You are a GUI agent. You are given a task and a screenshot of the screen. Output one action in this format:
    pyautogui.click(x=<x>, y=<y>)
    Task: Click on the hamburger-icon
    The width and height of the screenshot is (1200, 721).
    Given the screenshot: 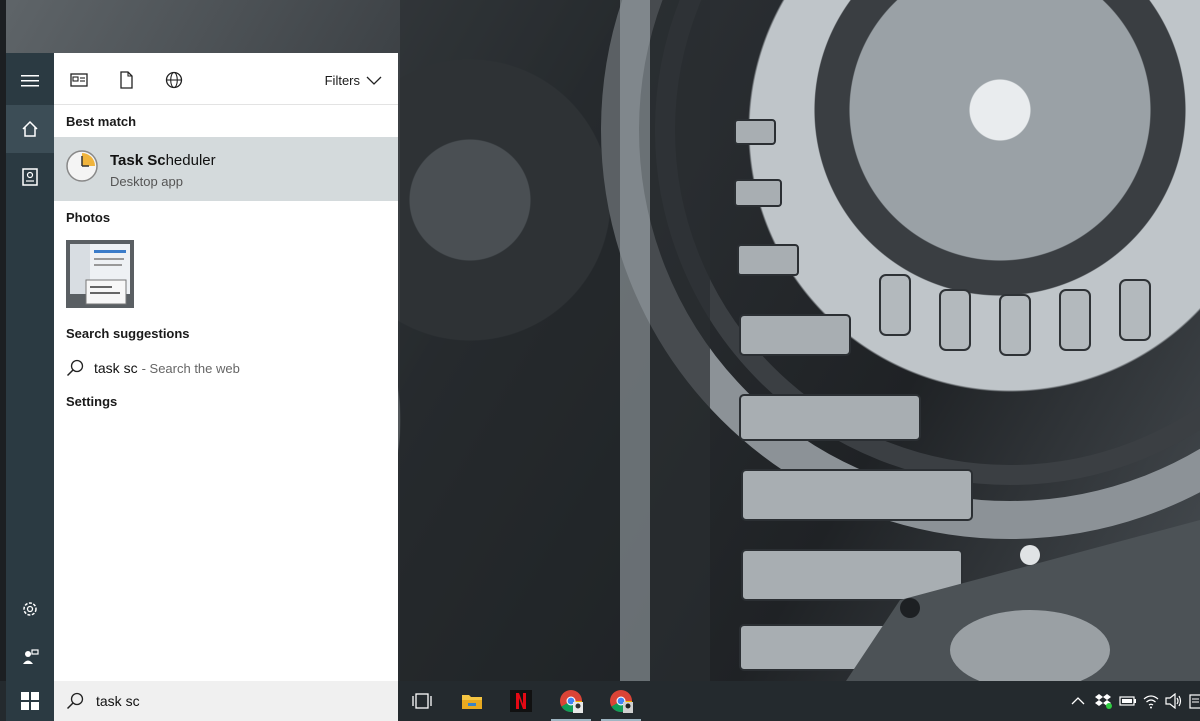 What is the action you would take?
    pyautogui.click(x=30, y=81)
    